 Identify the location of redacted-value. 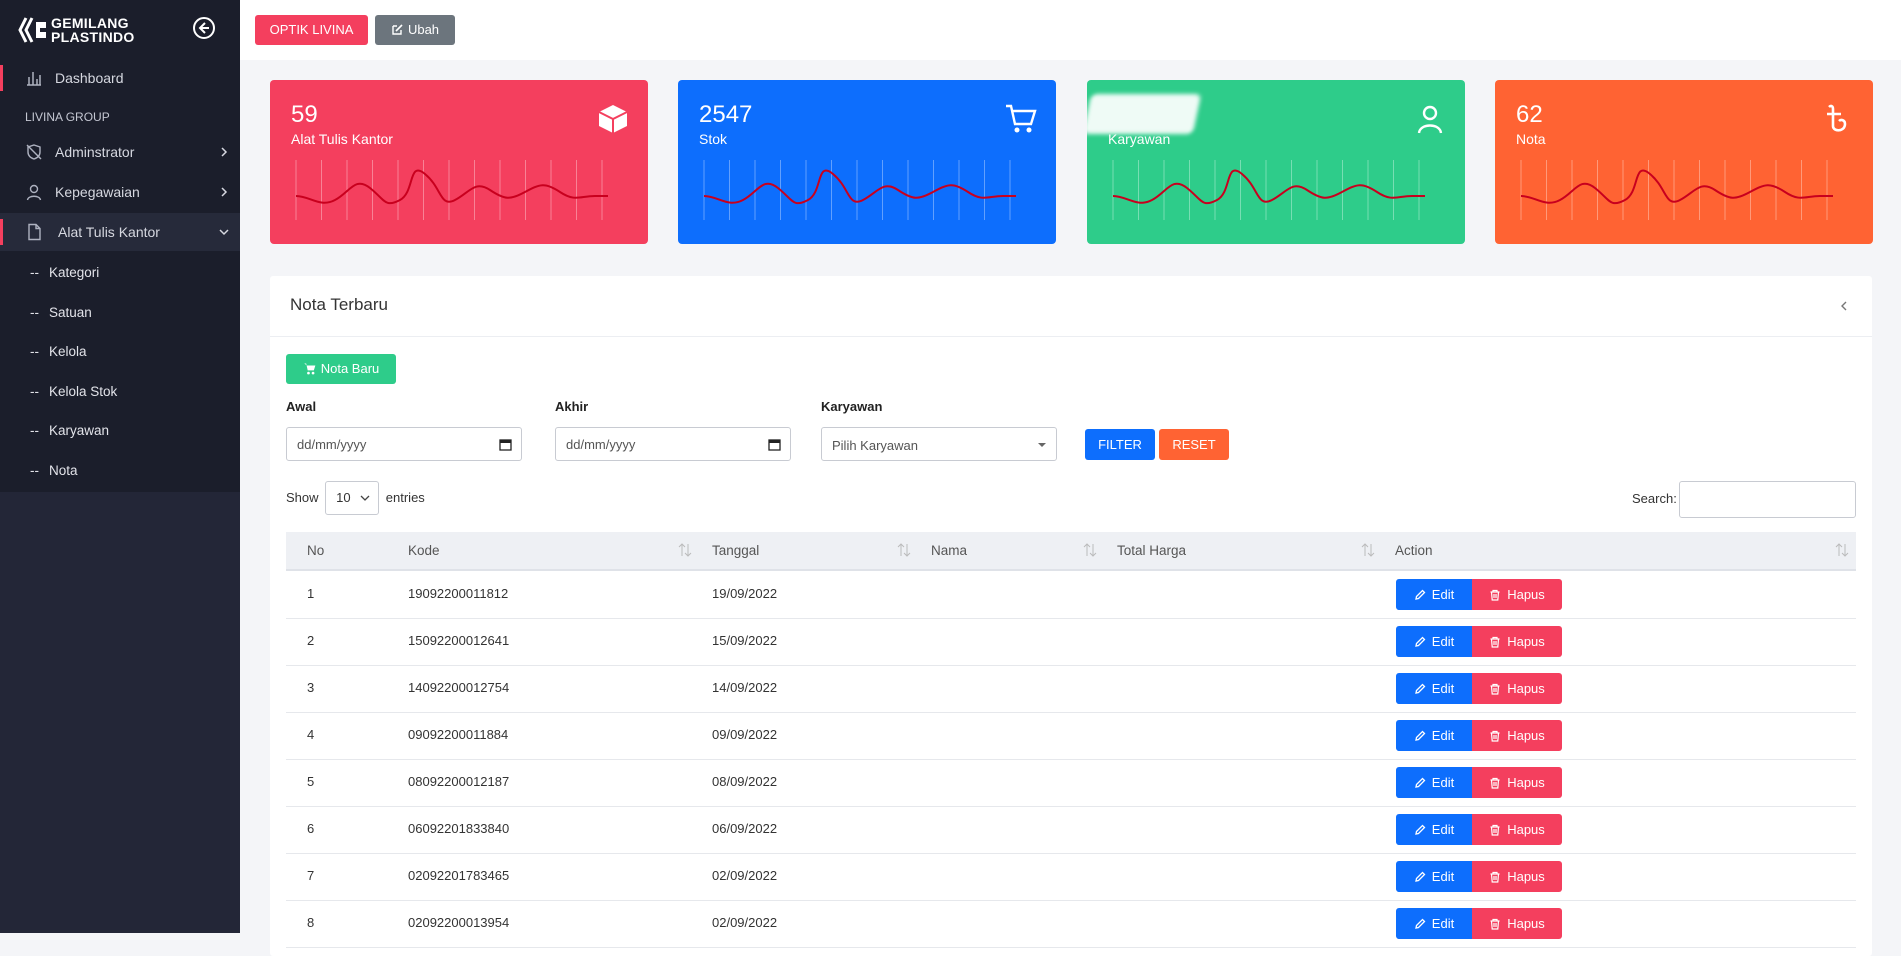
(1144, 114).